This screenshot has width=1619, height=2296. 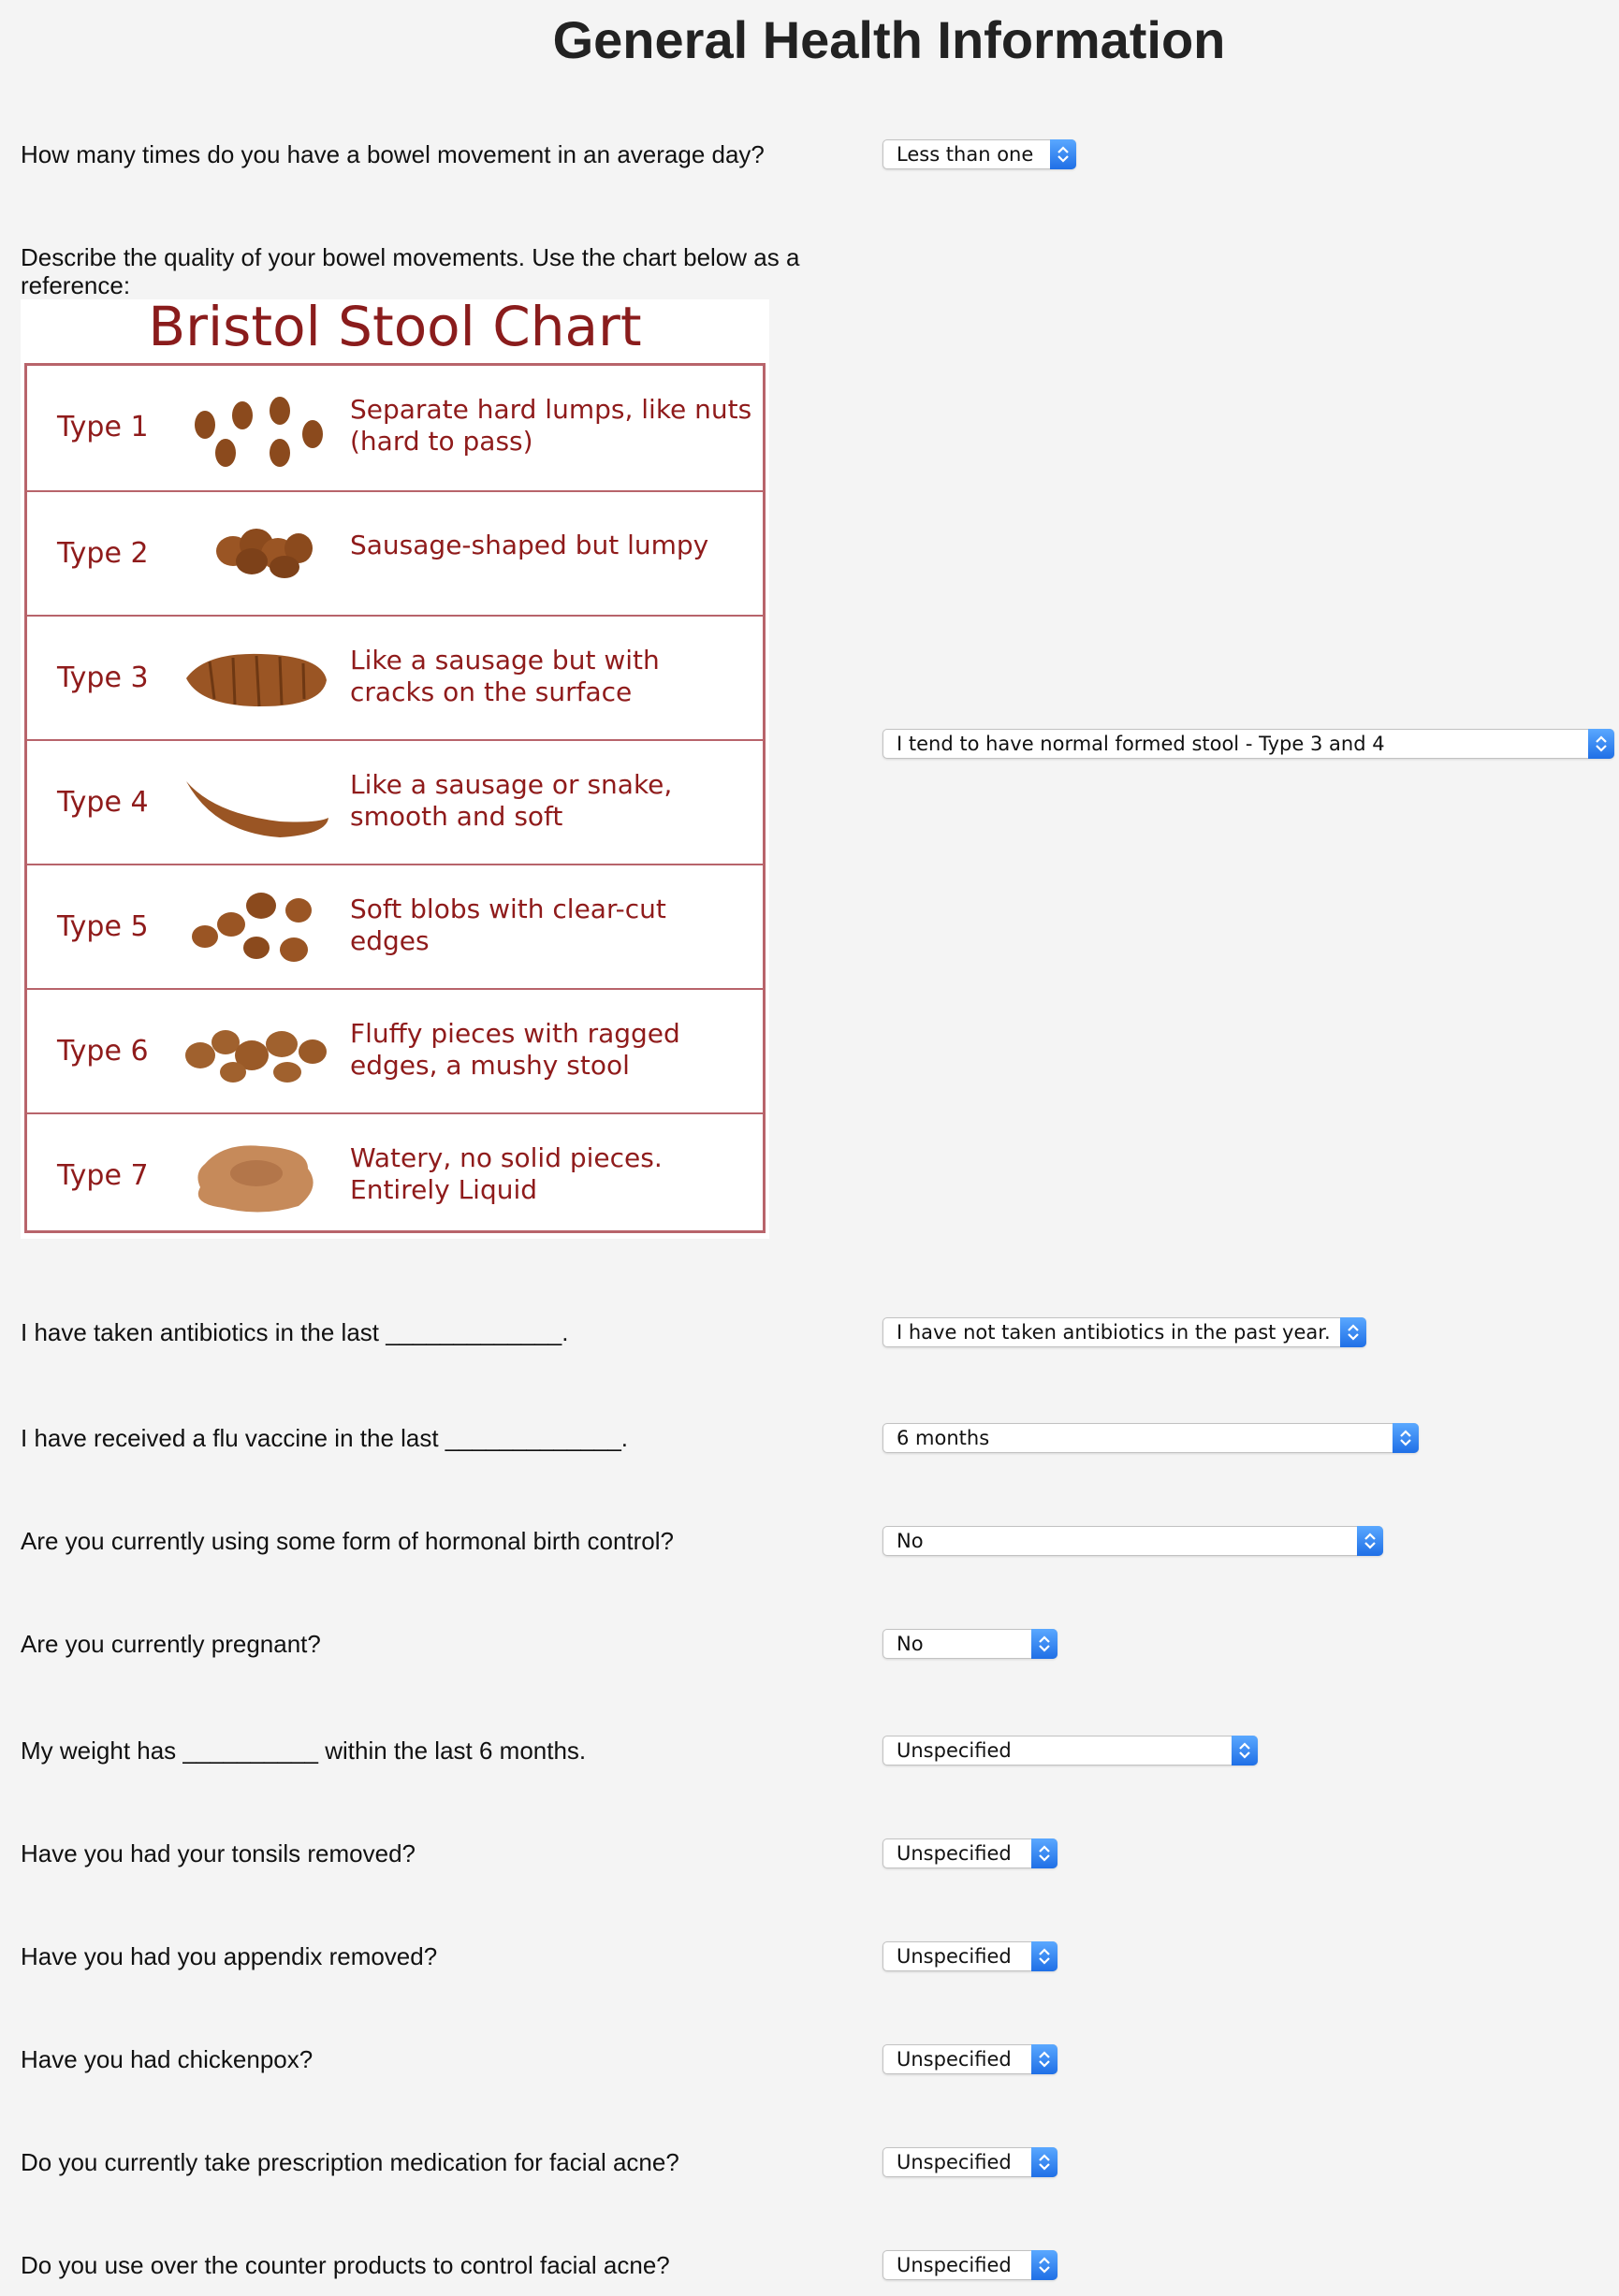 I want to click on pregnant-selected-value: No, so click(x=910, y=1644).